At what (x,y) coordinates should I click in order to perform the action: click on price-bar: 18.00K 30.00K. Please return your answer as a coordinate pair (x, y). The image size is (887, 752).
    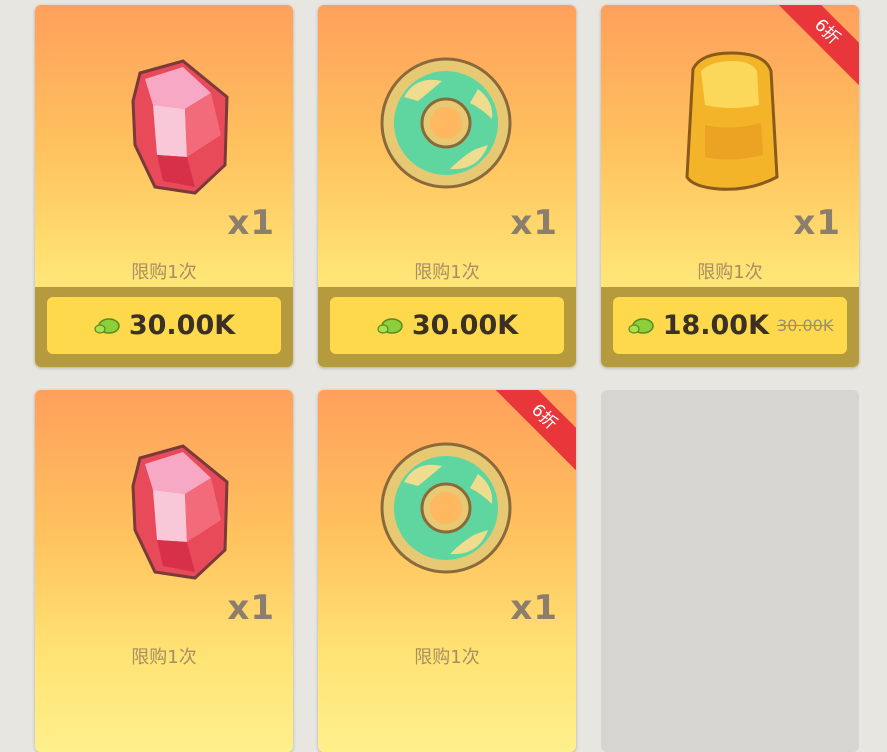
    Looking at the image, I should click on (730, 327).